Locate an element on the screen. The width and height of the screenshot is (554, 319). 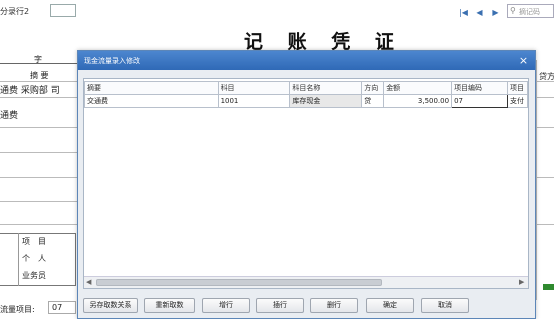
search-placeholder: 摘记码 is located at coordinates (529, 12).